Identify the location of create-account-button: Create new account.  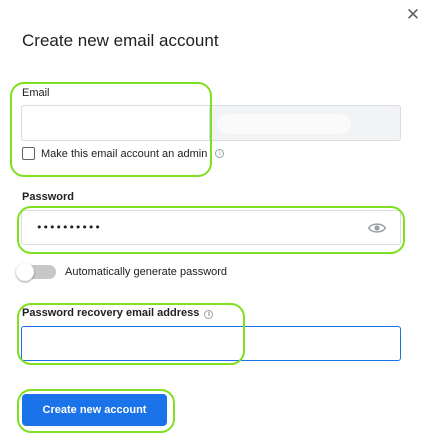
(94, 410).